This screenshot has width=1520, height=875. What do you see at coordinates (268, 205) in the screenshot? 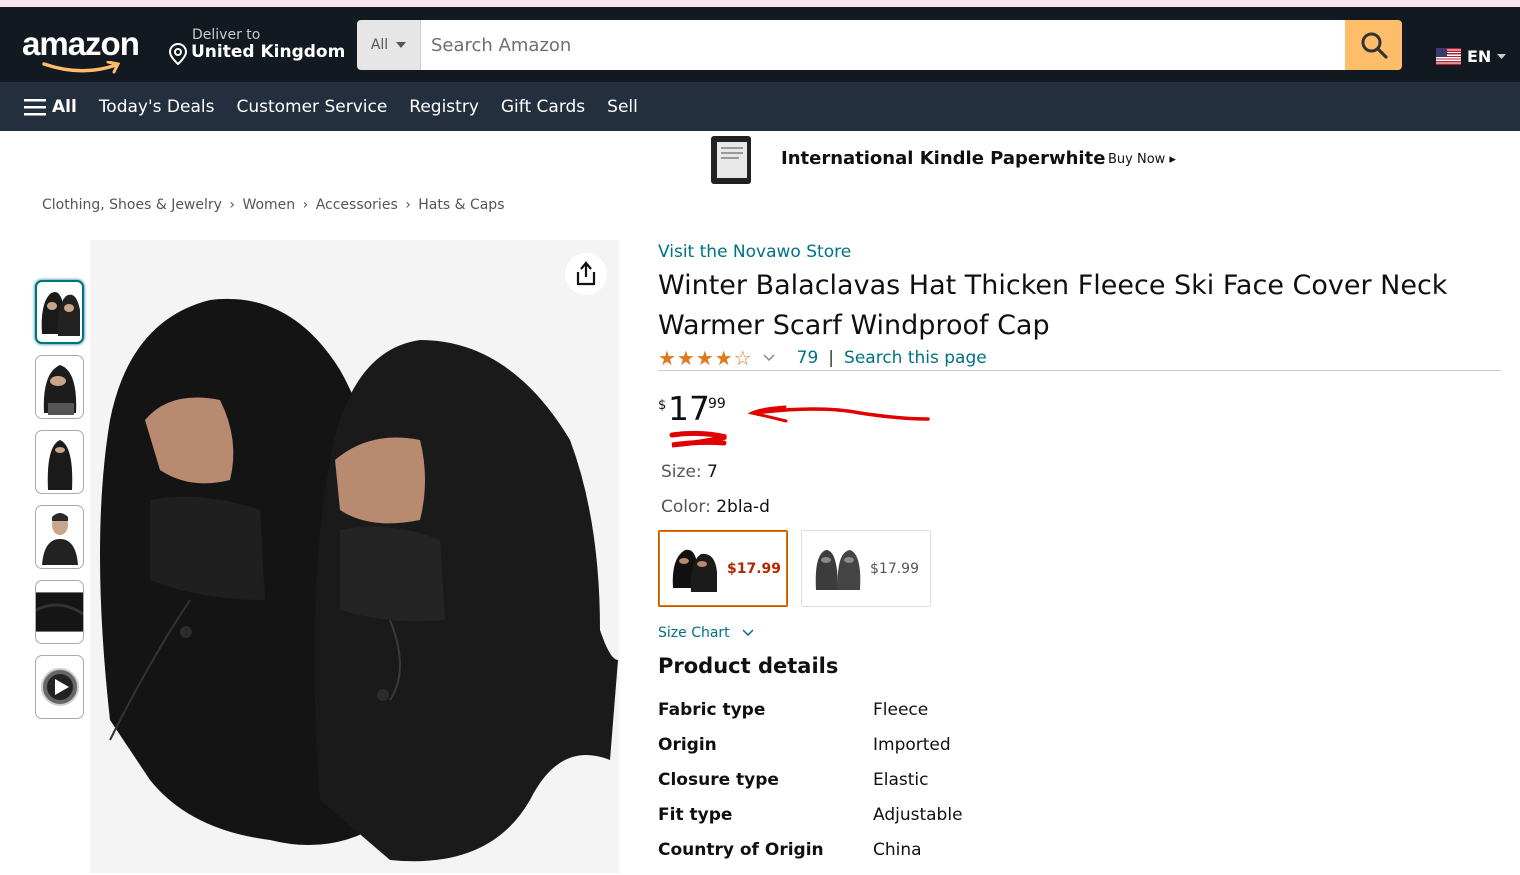
I see `breadcrumb-women: Women` at bounding box center [268, 205].